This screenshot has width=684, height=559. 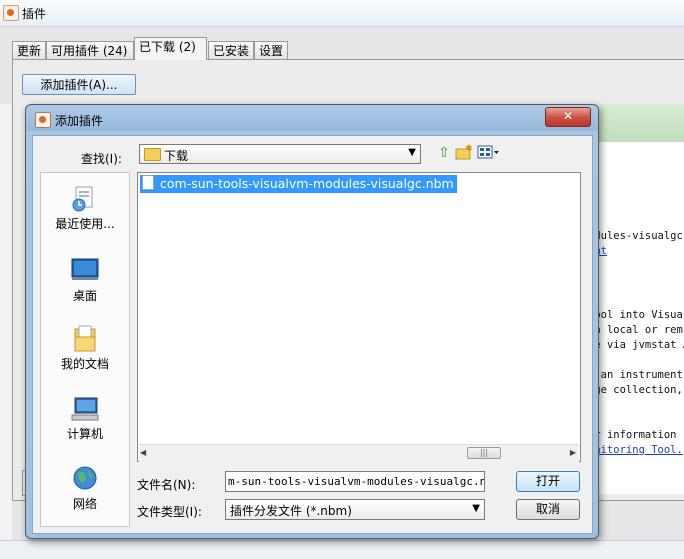 I want to click on place-computer: 计算机, so click(x=85, y=418).